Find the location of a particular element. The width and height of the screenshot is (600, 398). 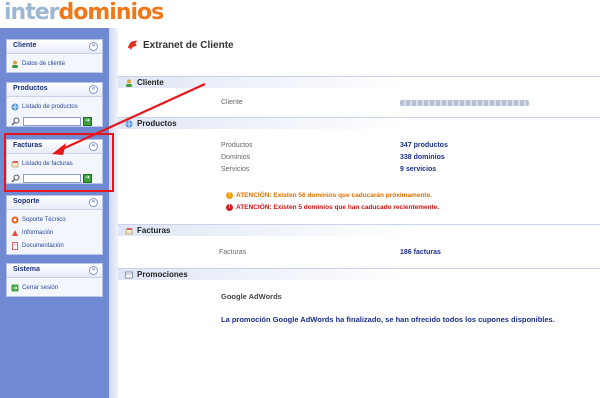

panel-productos-header: Productos « is located at coordinates (54, 90).